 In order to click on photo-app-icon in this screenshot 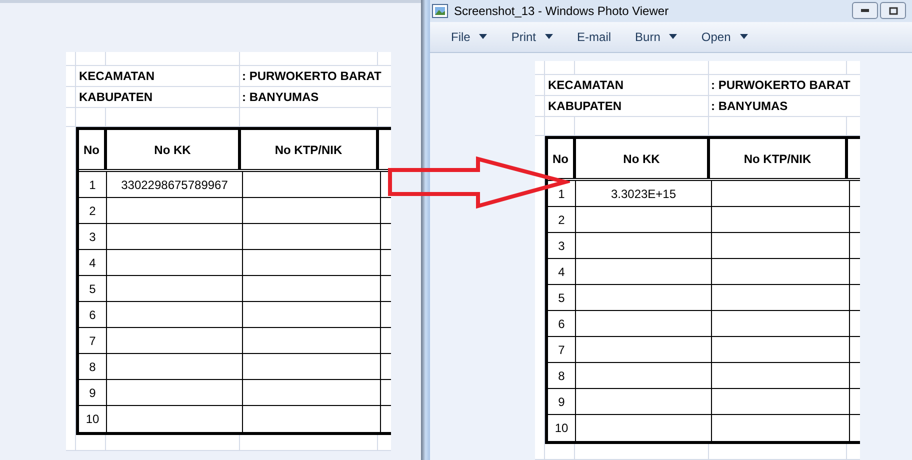, I will do `click(440, 11)`.